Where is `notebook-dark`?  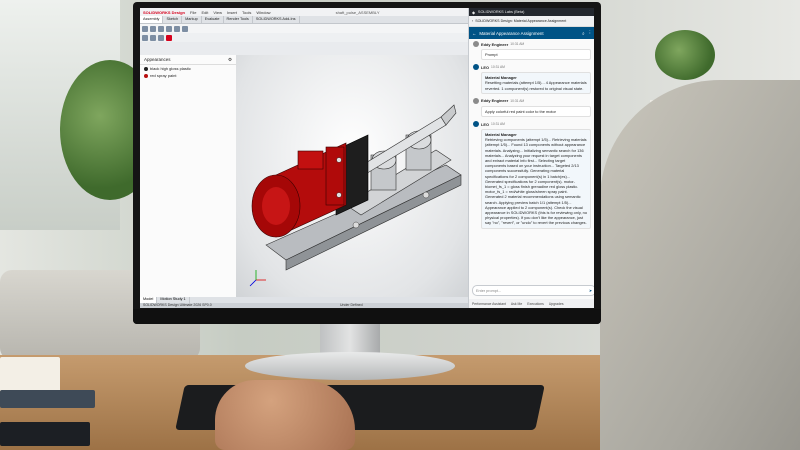 notebook-dark is located at coordinates (47, 399).